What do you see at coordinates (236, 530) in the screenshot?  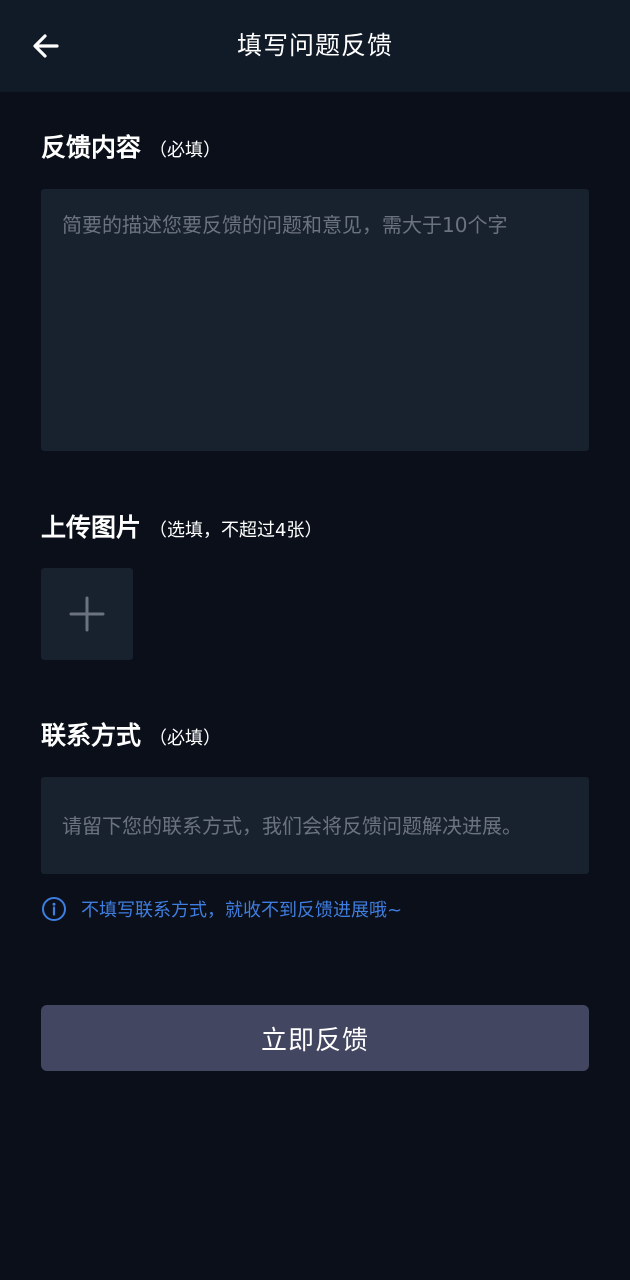 I see `upload-optional-note: （选填，不超过4张）` at bounding box center [236, 530].